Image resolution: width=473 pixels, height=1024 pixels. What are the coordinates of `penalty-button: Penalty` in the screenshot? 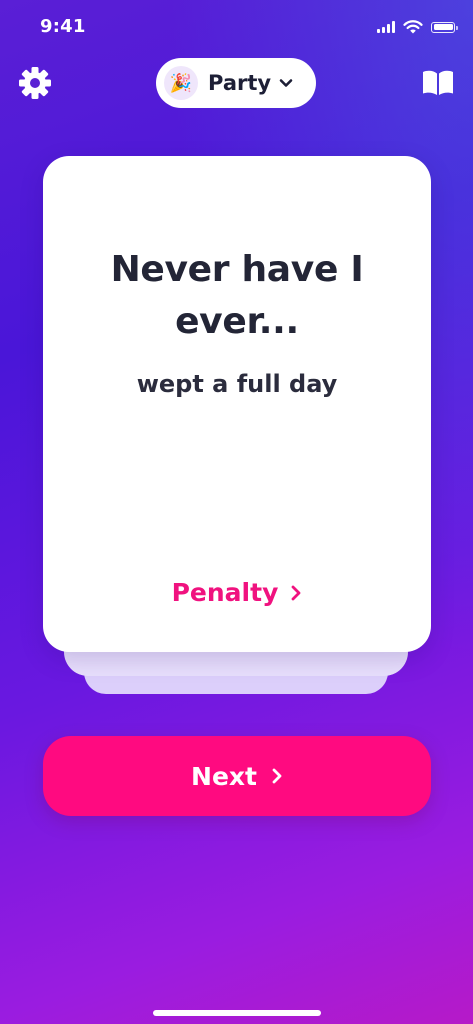 It's located at (237, 592).